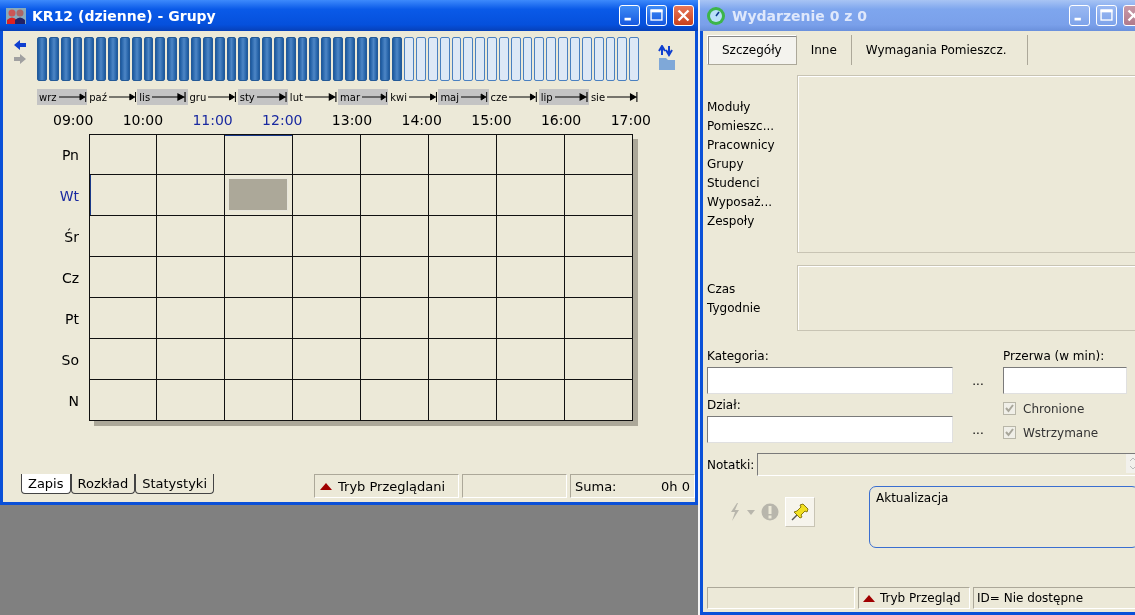 This screenshot has height=615, width=1135. I want to click on sheet-tab: Zapis, so click(46, 484).